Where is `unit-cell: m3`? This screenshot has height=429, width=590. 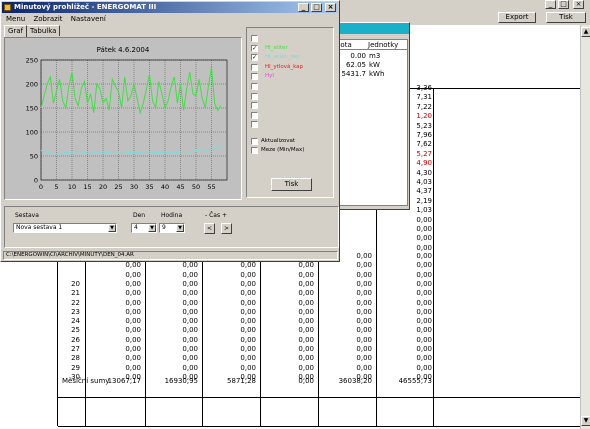
unit-cell: m3 is located at coordinates (375, 56).